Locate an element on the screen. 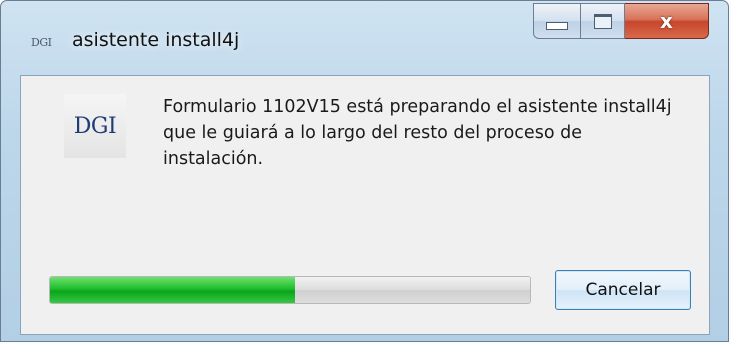 This screenshot has height=344, width=731. minimize-icon is located at coordinates (557, 26).